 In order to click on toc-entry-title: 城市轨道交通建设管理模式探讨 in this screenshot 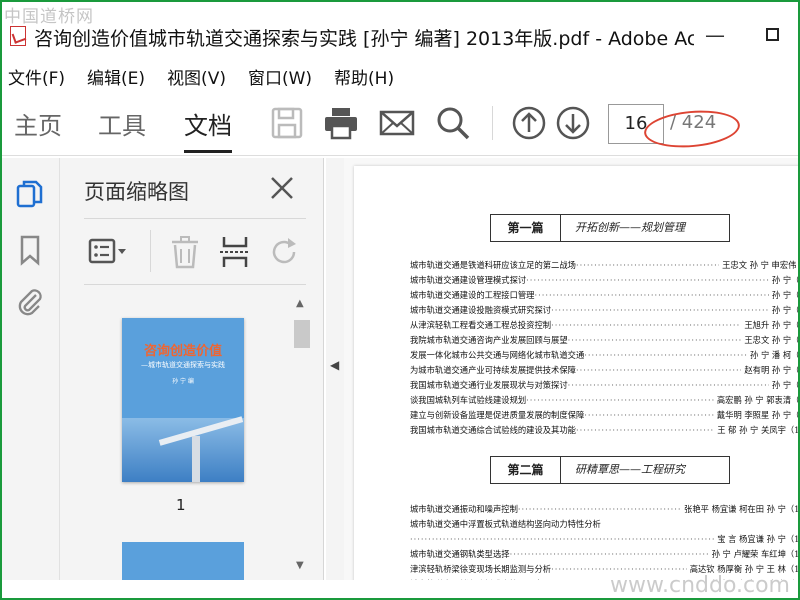, I will do `click(468, 280)`.